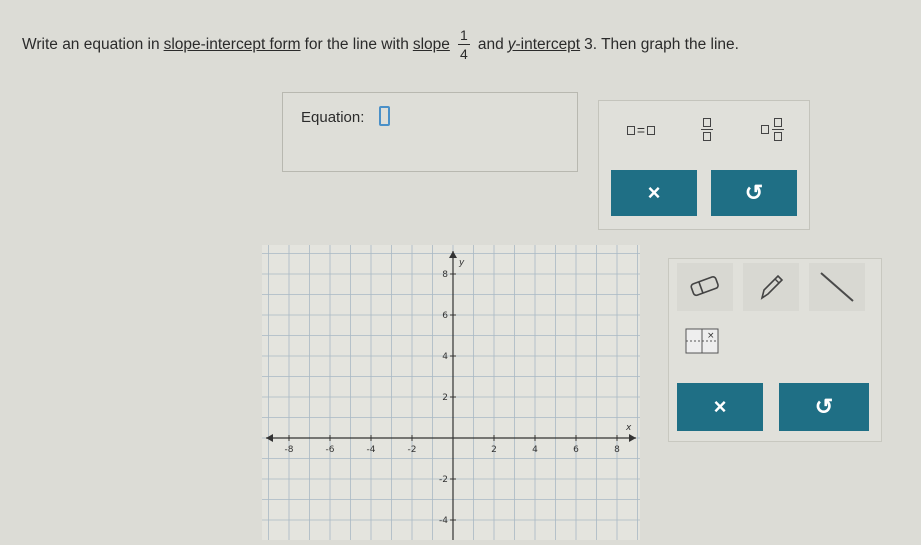 The image size is (921, 545). What do you see at coordinates (371, 450) in the screenshot?
I see `x-tick-label: -4` at bounding box center [371, 450].